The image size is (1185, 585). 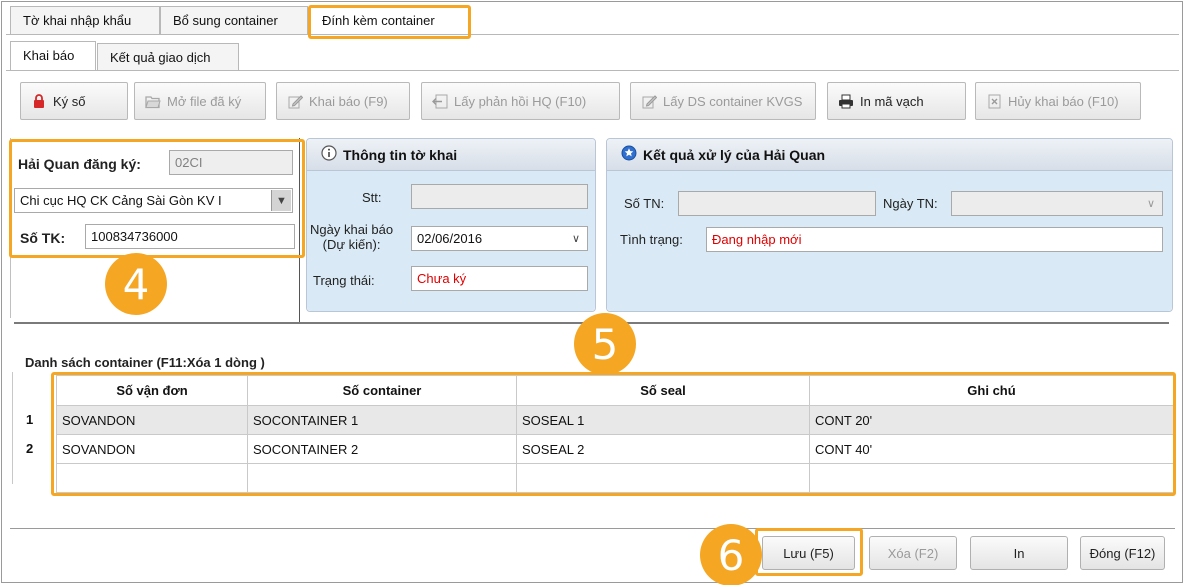 I want to click on trang-thai-label: Trạng thái:, so click(x=344, y=280).